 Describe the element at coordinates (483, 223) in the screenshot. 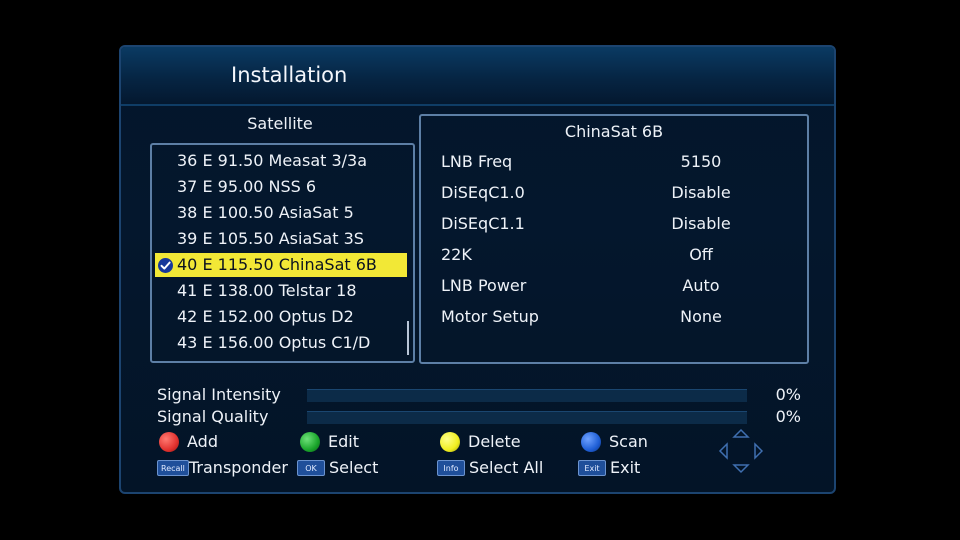

I see `param-label: DiSEqC1.1` at that location.